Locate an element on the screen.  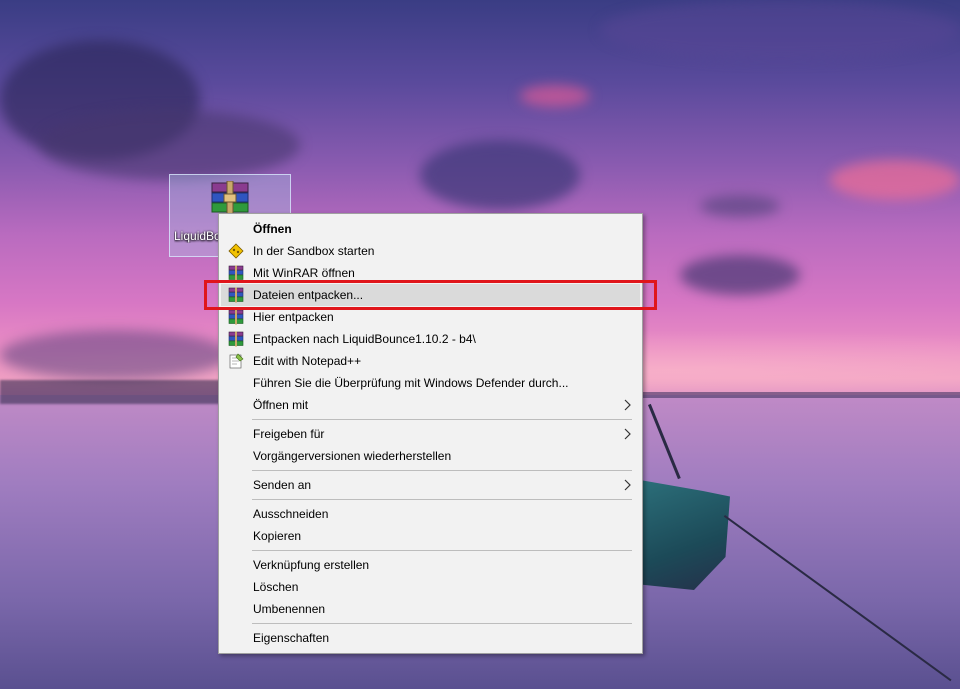
menu-item-label: Edit with Notepad++ is located at coordinates (307, 361).